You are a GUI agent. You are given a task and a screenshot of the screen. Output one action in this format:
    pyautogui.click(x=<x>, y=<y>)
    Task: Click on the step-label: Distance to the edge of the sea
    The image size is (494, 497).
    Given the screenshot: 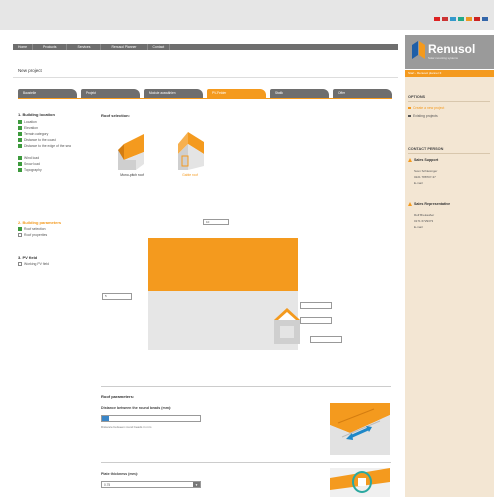 What is the action you would take?
    pyautogui.click(x=47, y=146)
    